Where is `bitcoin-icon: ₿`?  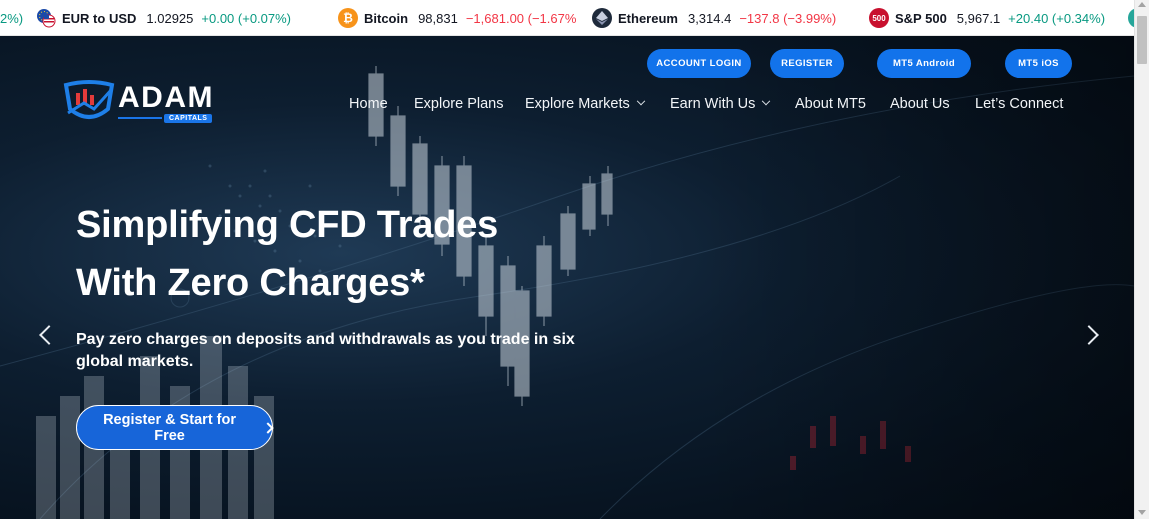 bitcoin-icon: ₿ is located at coordinates (348, 18).